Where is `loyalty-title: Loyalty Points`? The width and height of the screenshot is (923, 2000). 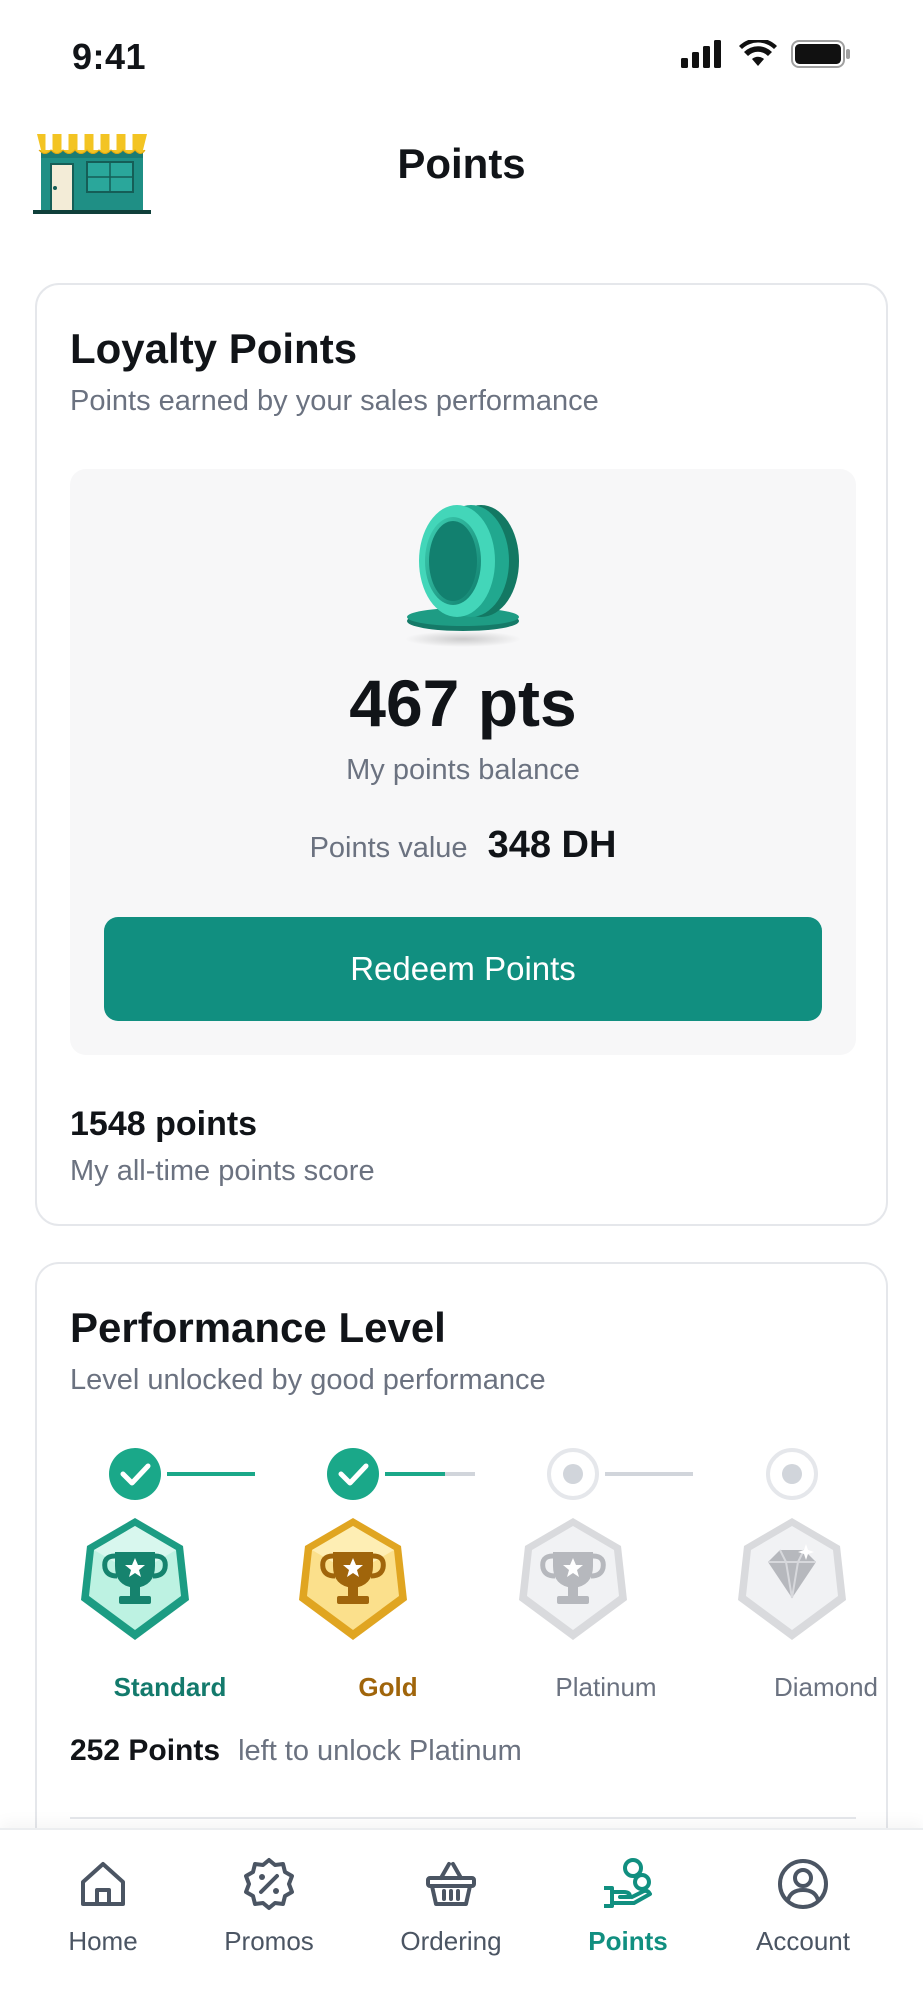 loyalty-title: Loyalty Points is located at coordinates (214, 348).